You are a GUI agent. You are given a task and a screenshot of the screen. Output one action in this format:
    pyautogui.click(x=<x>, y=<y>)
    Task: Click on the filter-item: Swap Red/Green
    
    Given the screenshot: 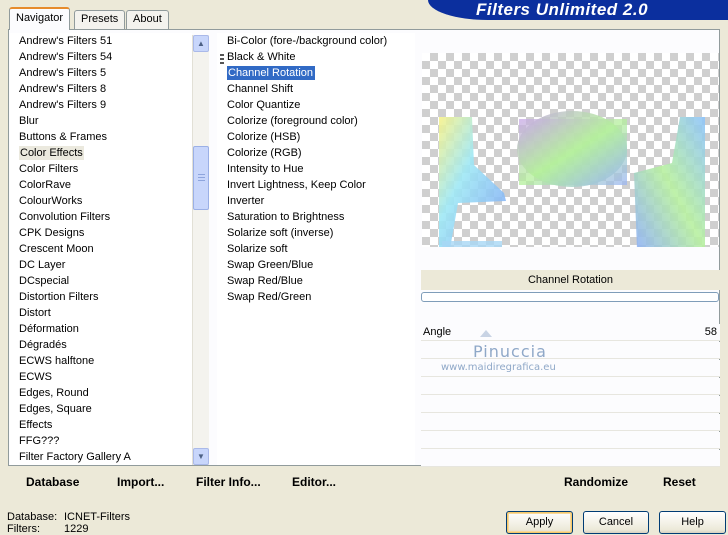 What is the action you would take?
    pyautogui.click(x=316, y=297)
    